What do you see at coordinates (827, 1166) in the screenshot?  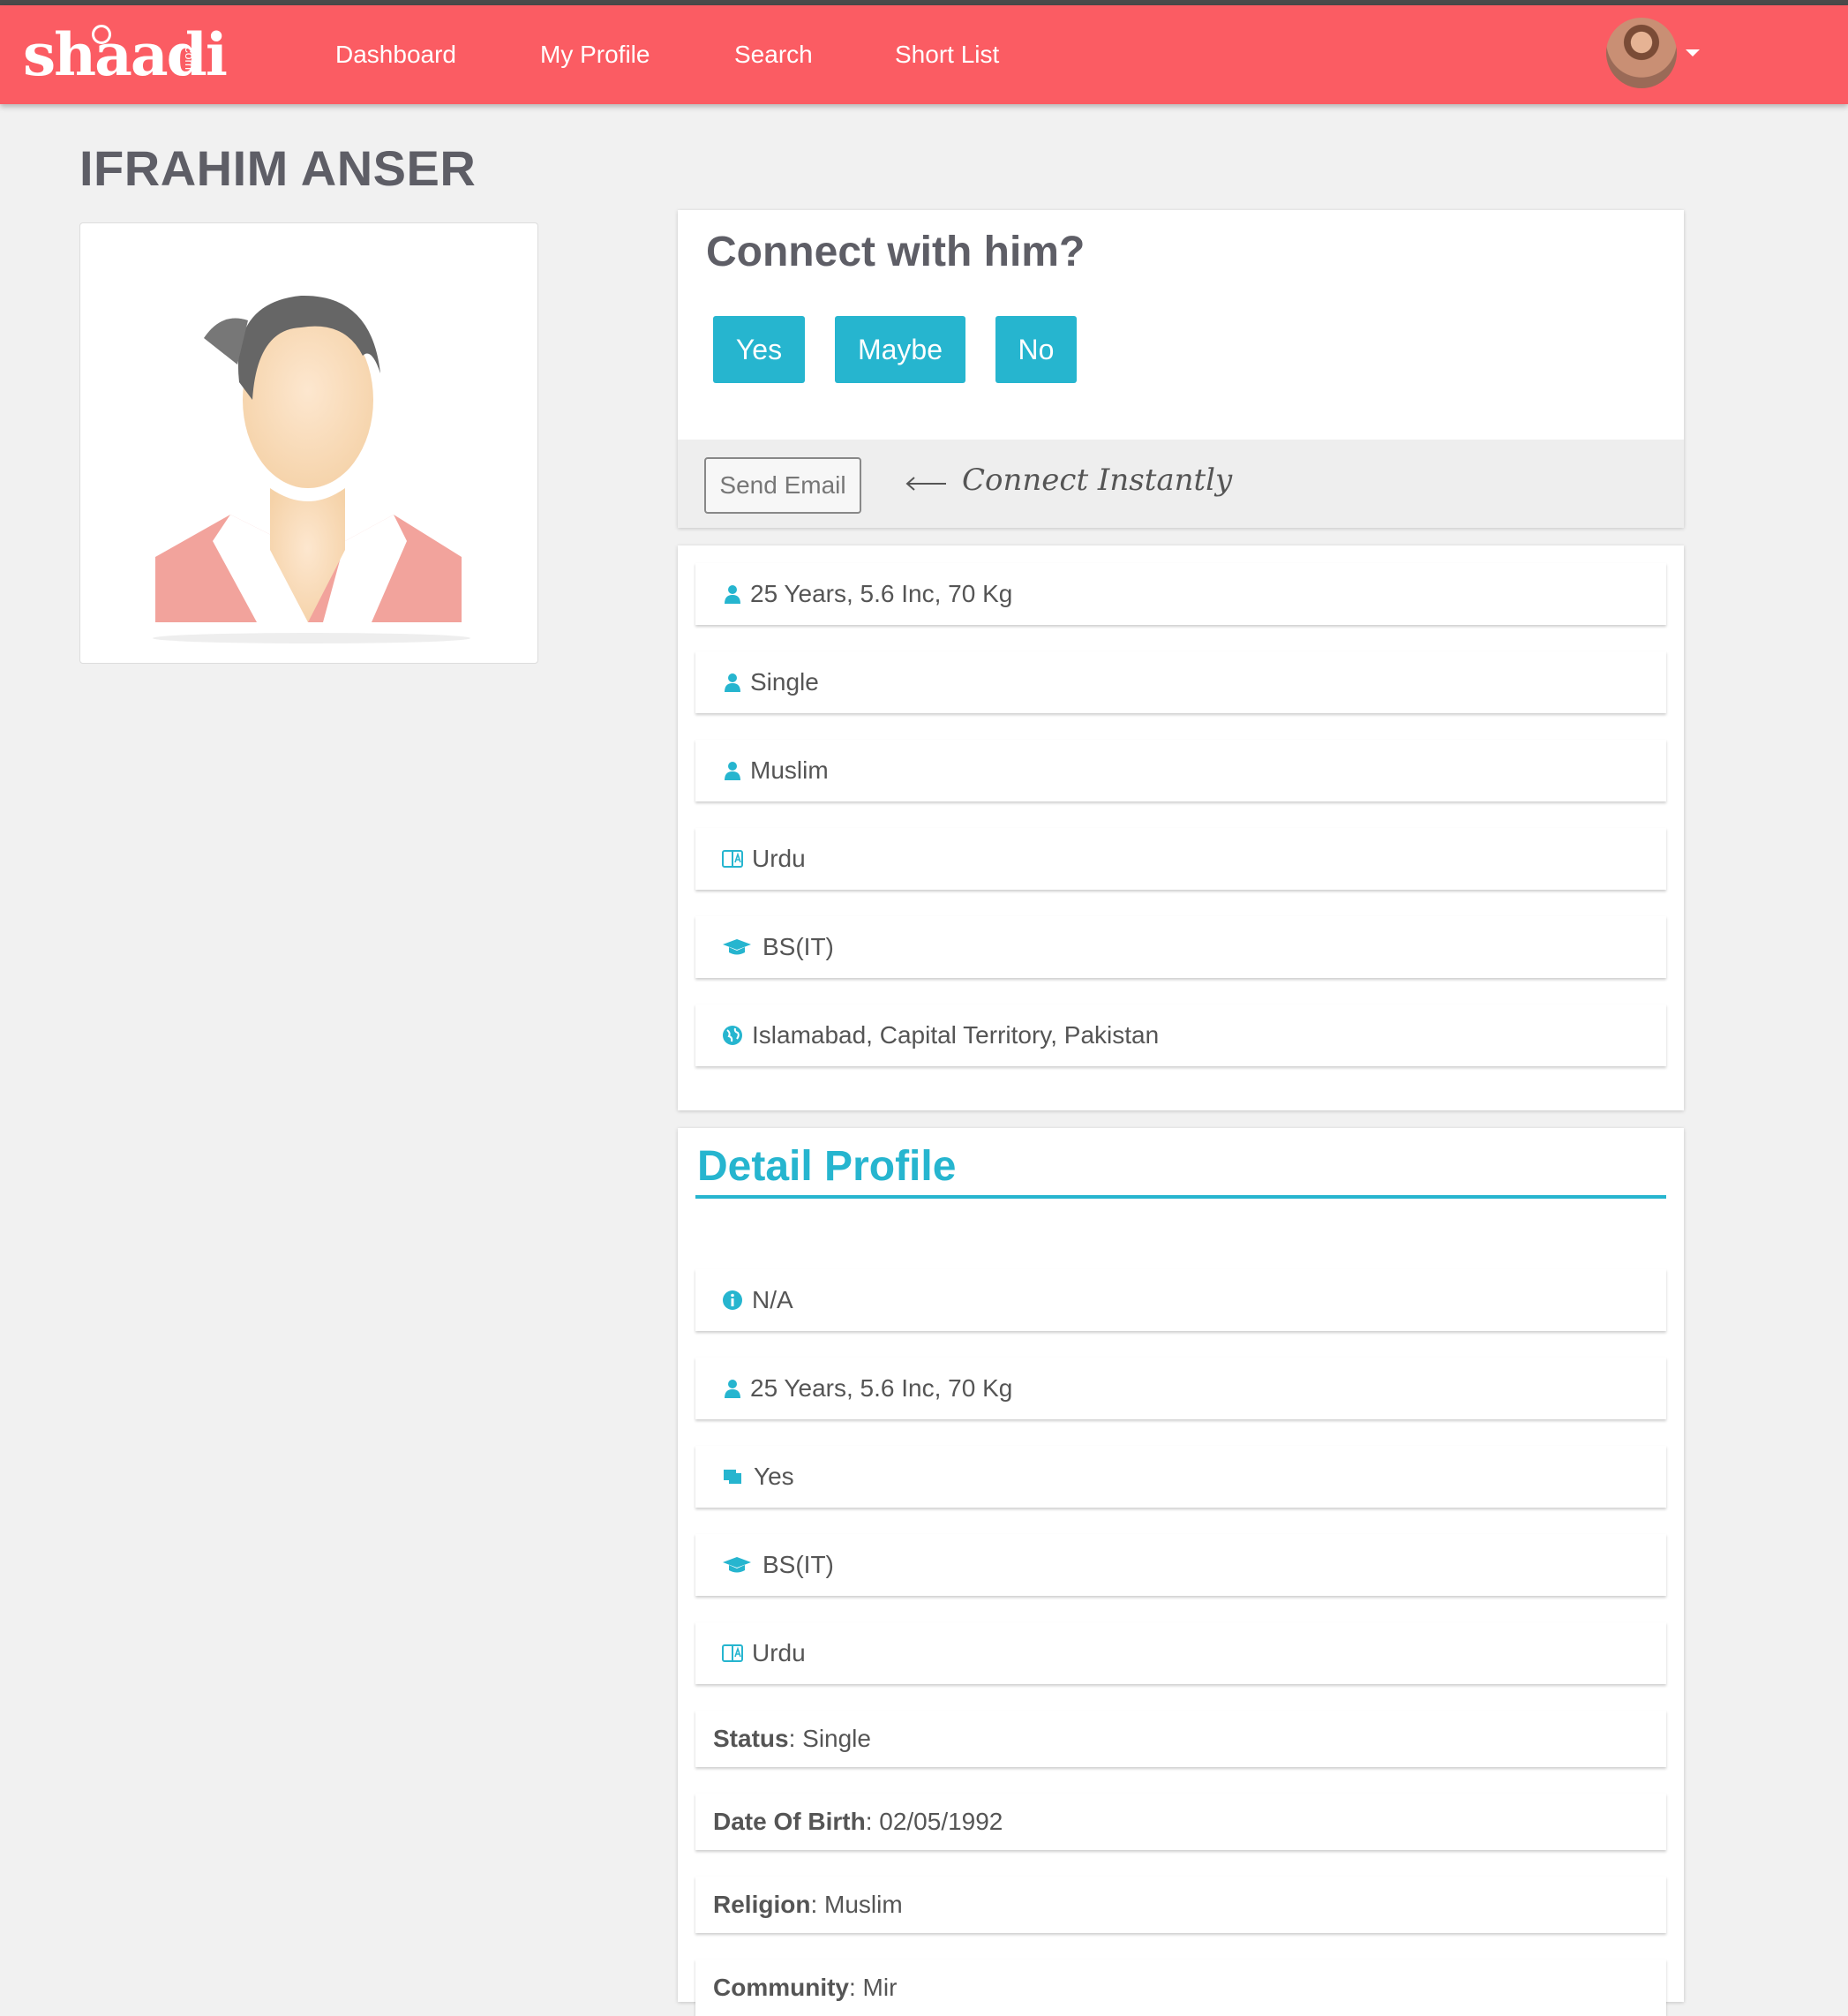 I see `detail-profile-title: Detail Profile` at bounding box center [827, 1166].